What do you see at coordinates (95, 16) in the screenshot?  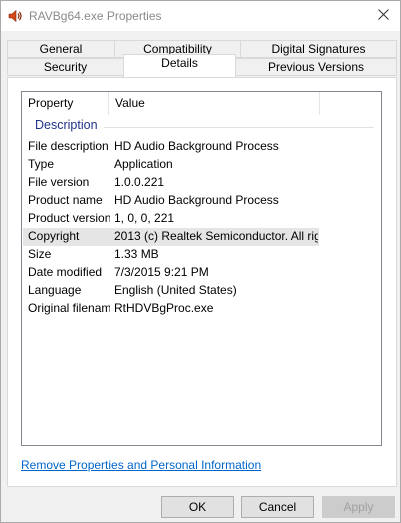 I see `window-title: RAVBg64.exe Properties` at bounding box center [95, 16].